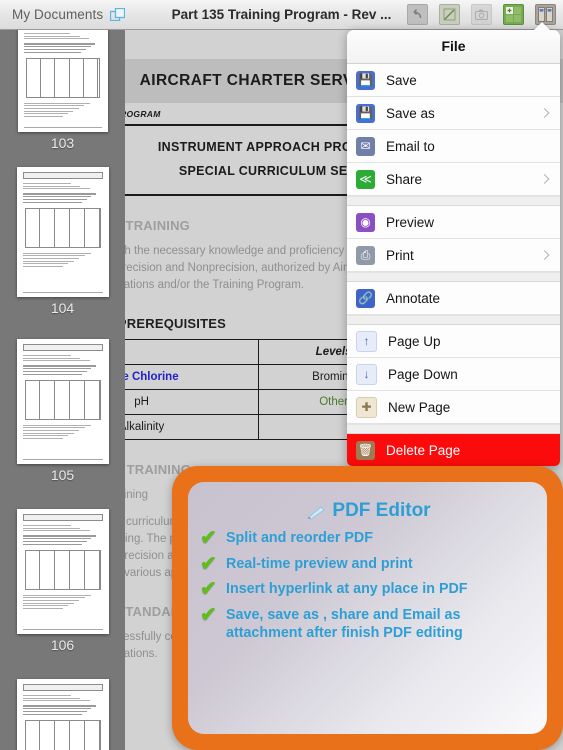 The width and height of the screenshot is (563, 750). What do you see at coordinates (453, 407) in the screenshot?
I see `menu-item-new-page: ✚ New Page` at bounding box center [453, 407].